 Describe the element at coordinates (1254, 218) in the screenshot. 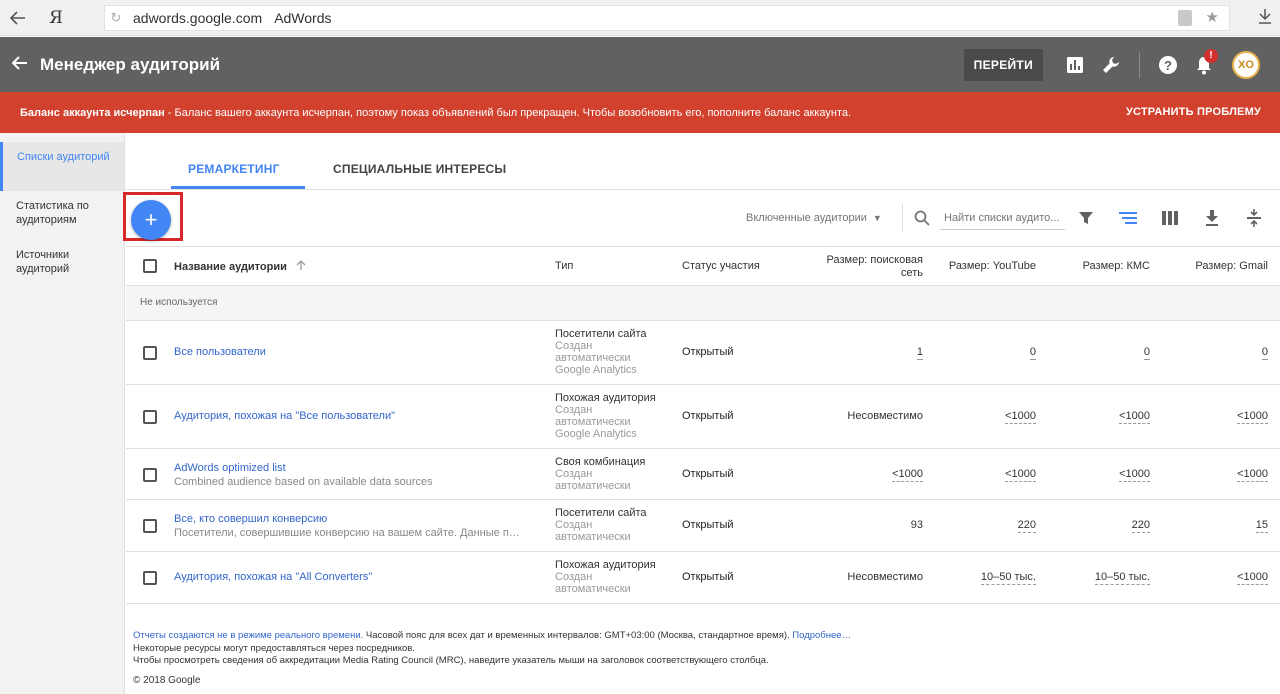

I see `expand-collapse-button` at that location.